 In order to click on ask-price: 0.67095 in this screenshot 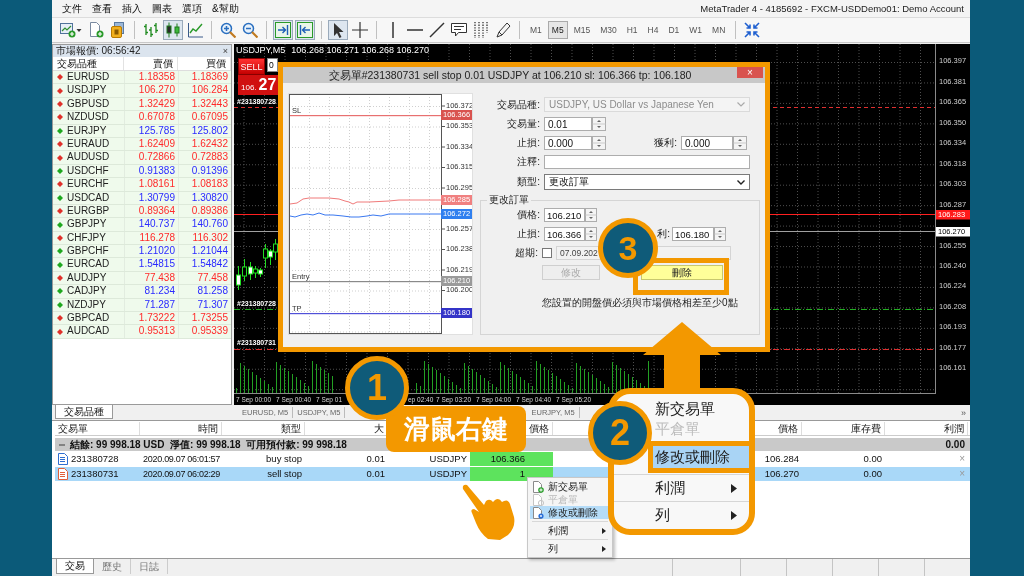, I will do `click(204, 117)`.